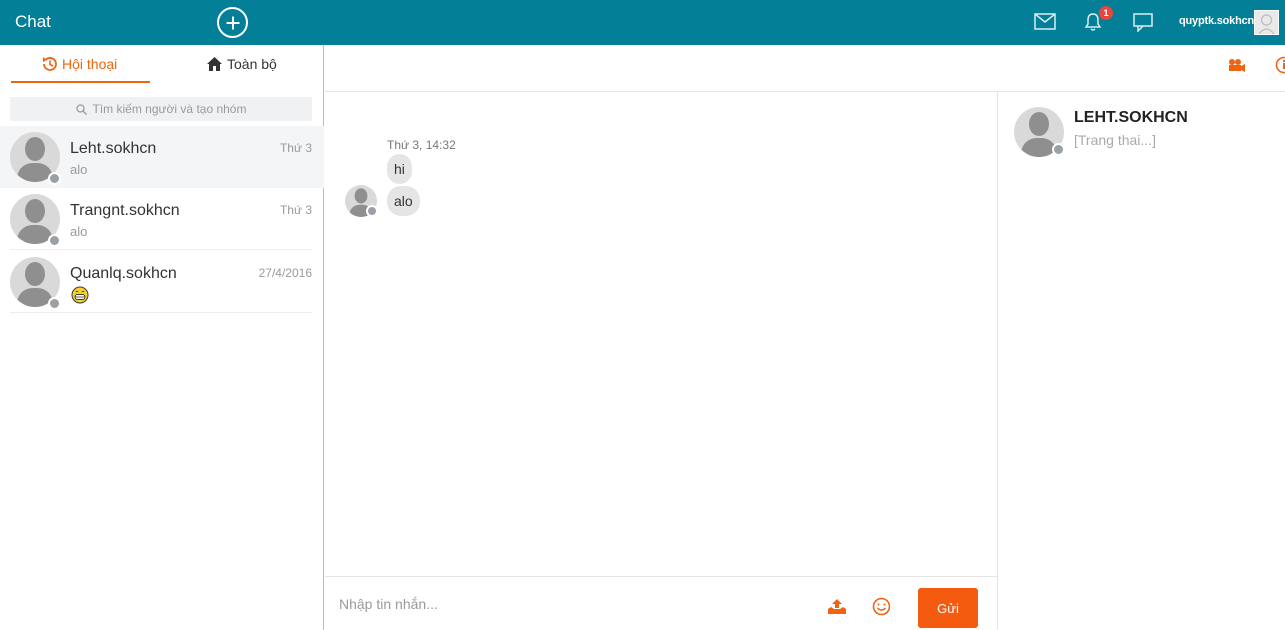 The image size is (1285, 630). What do you see at coordinates (805, 68) in the screenshot?
I see `chat-header` at bounding box center [805, 68].